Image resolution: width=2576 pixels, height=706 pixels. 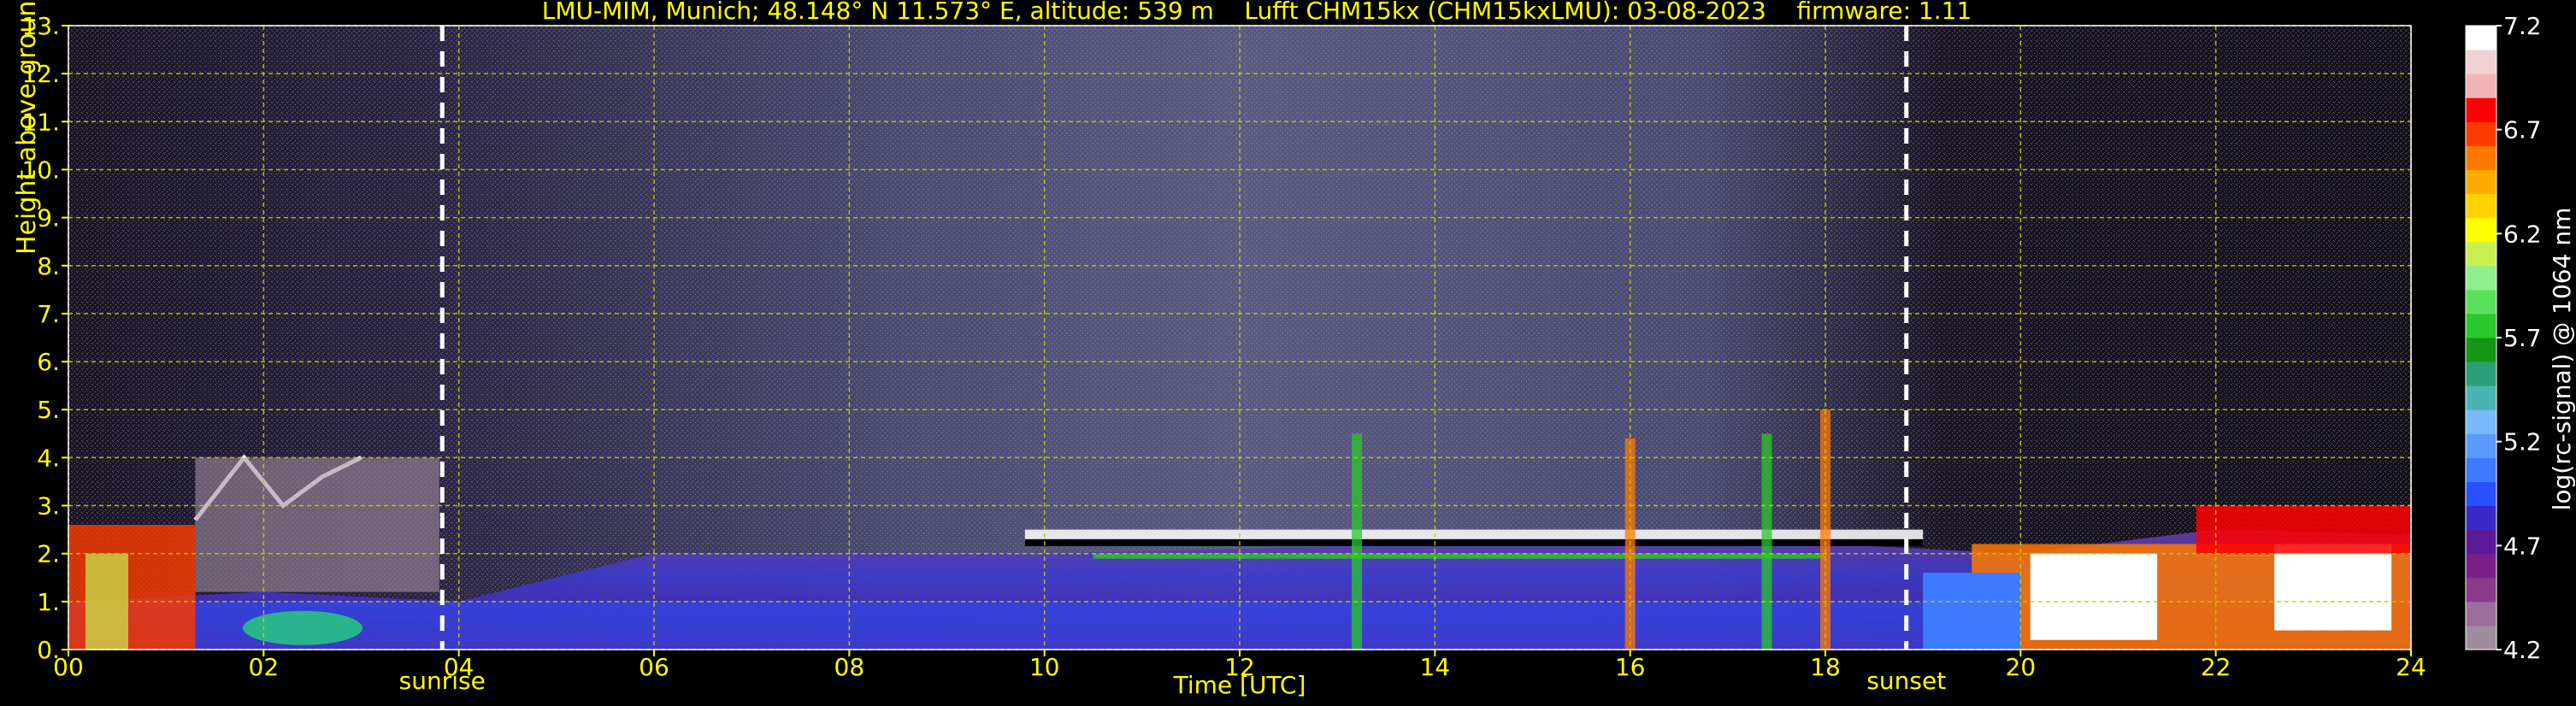 I want to click on sunset-label: sunset, so click(x=1906, y=681).